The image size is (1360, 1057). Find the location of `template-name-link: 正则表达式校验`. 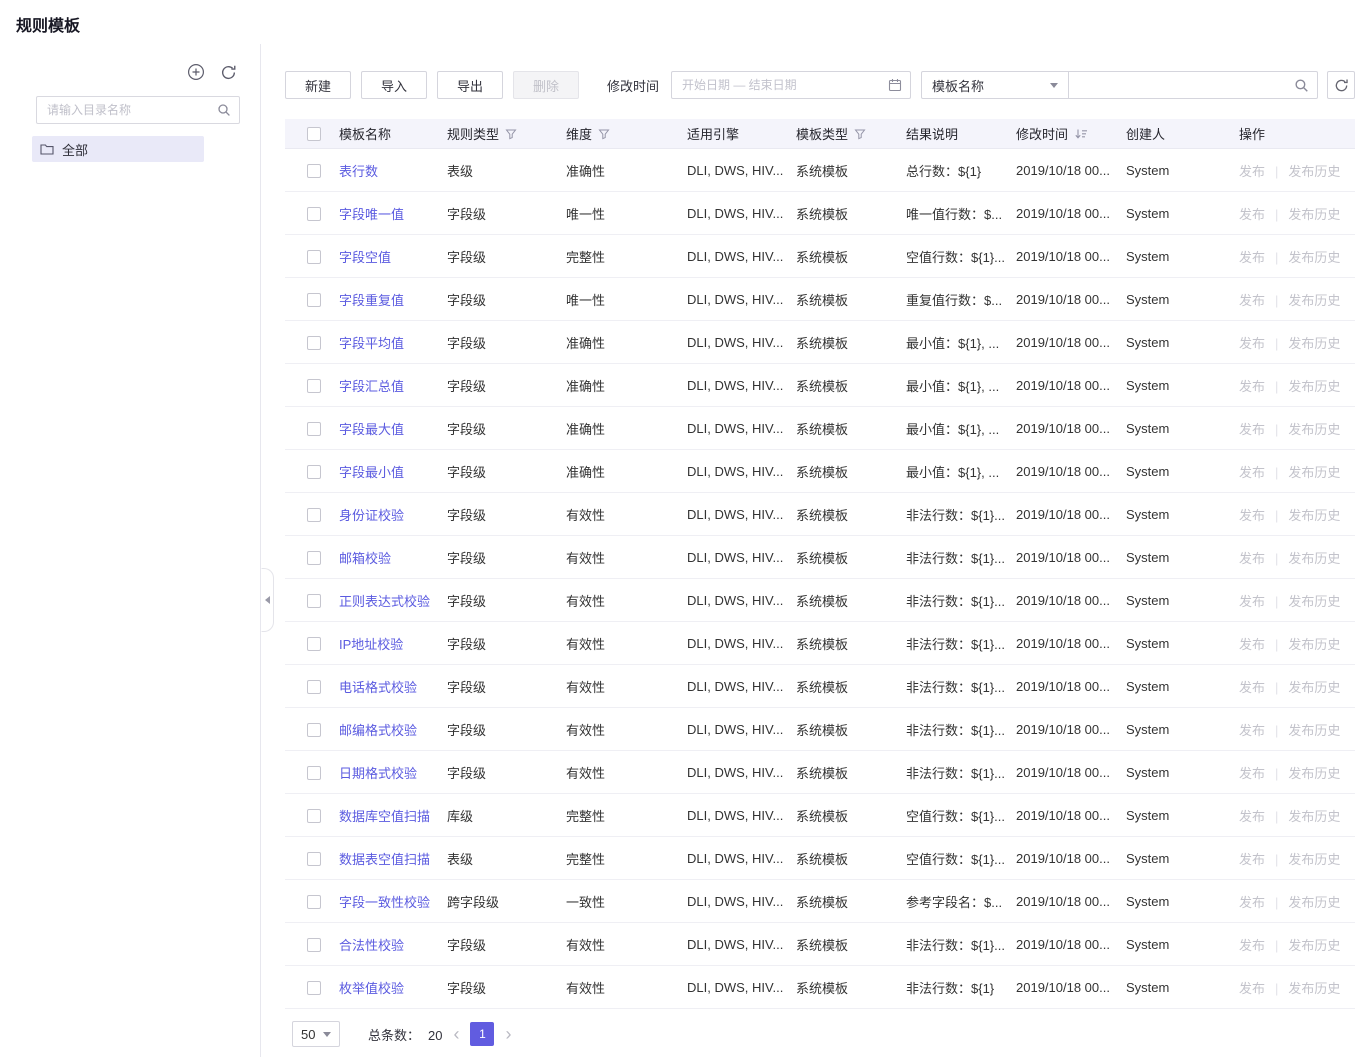

template-name-link: 正则表达式校验 is located at coordinates (384, 601).